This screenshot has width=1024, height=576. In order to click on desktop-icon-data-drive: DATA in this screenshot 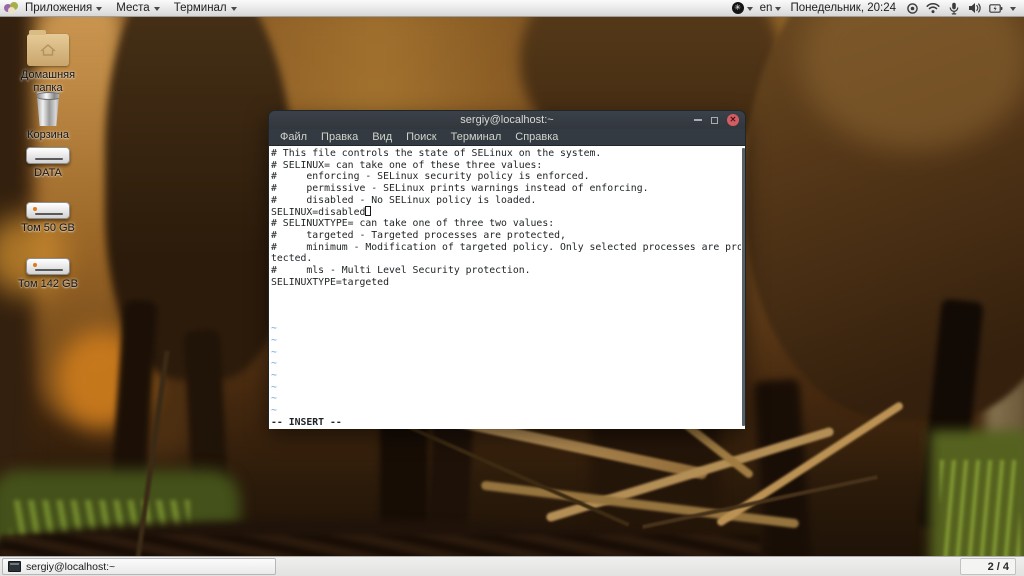, I will do `click(48, 163)`.